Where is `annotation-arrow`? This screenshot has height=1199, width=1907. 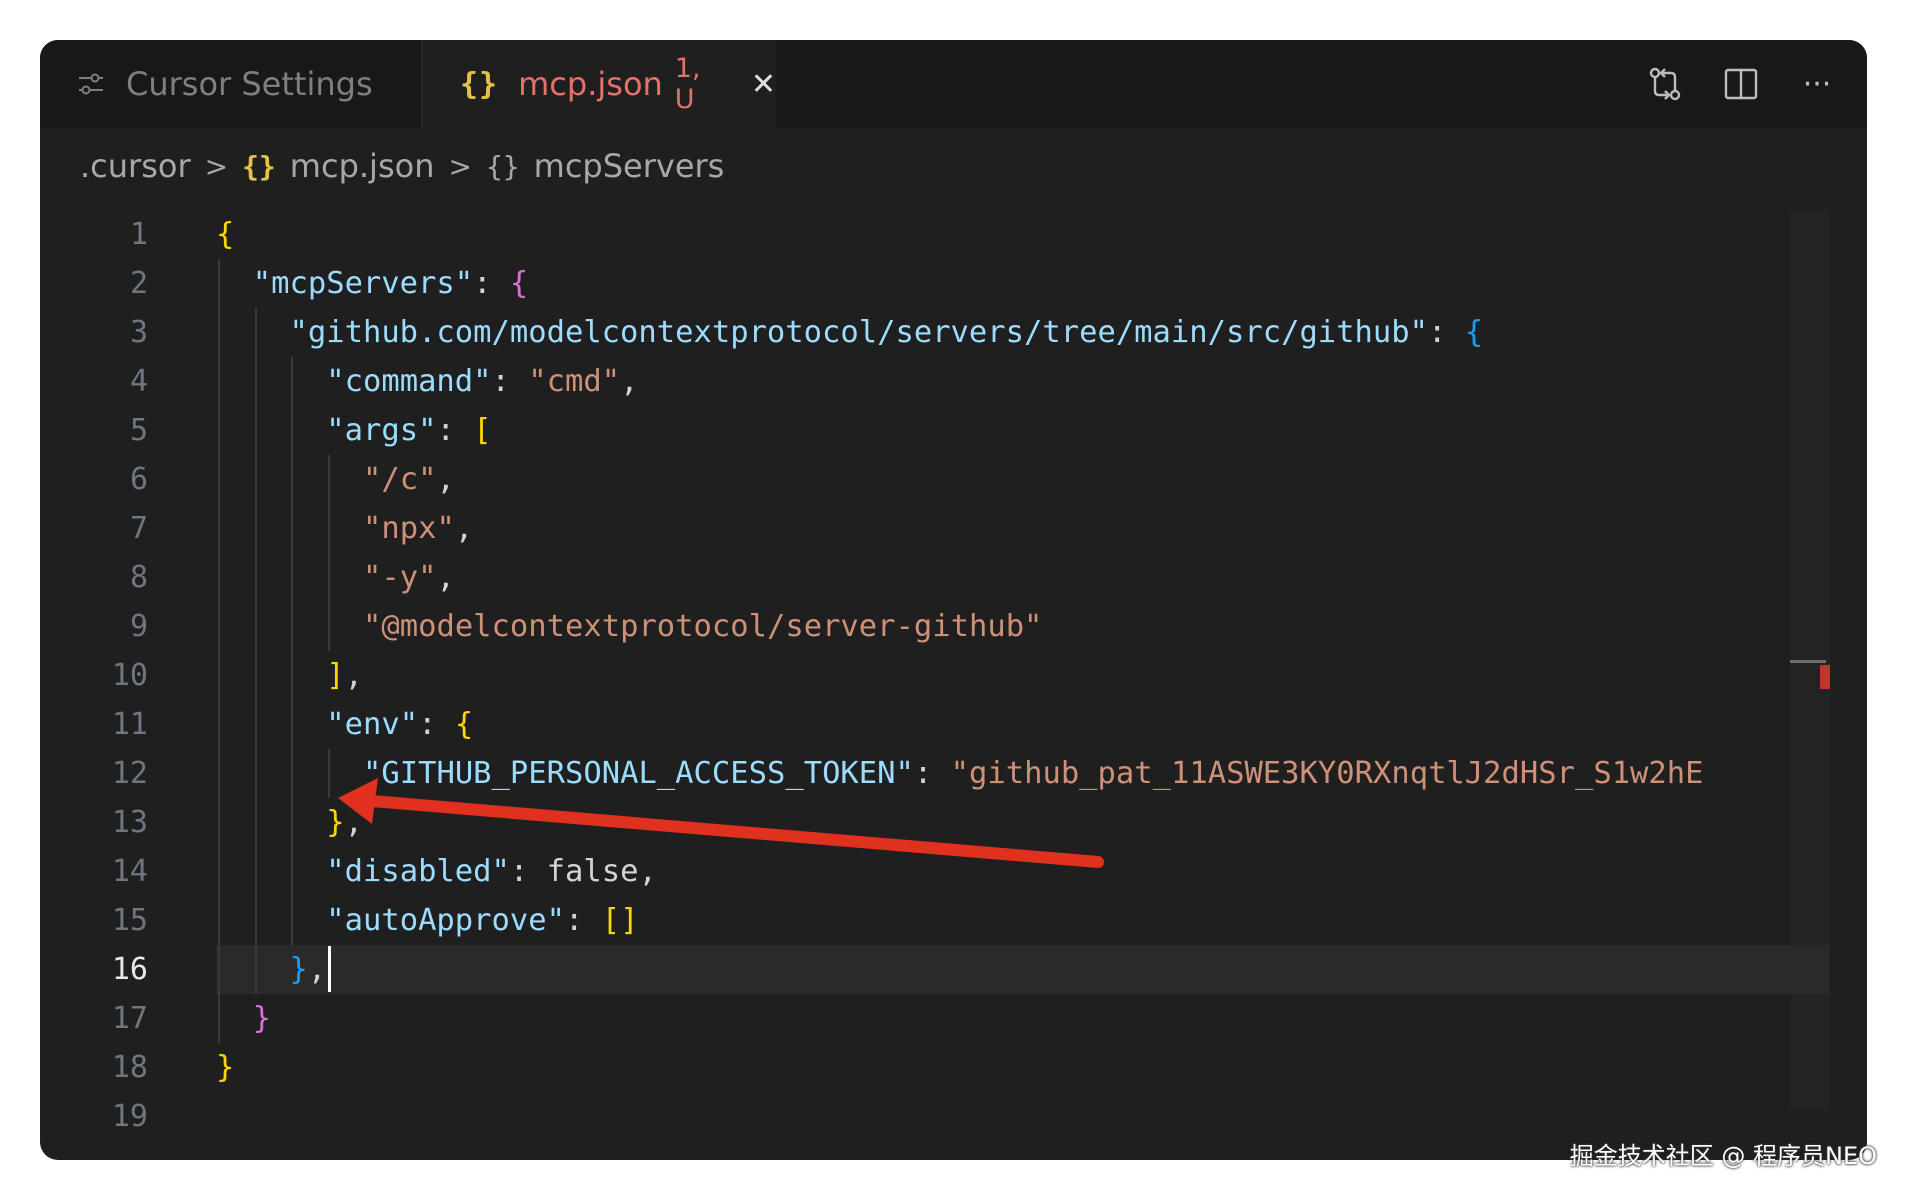 annotation-arrow is located at coordinates (721, 823).